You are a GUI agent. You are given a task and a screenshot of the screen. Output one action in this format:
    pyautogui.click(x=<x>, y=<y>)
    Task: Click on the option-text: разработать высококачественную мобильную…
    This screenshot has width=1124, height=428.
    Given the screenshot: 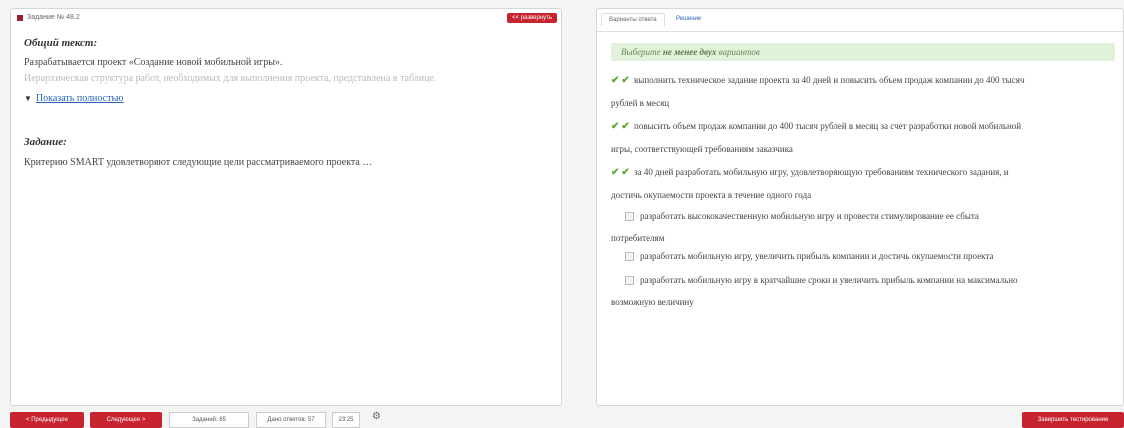 What is the action you would take?
    pyautogui.click(x=809, y=216)
    